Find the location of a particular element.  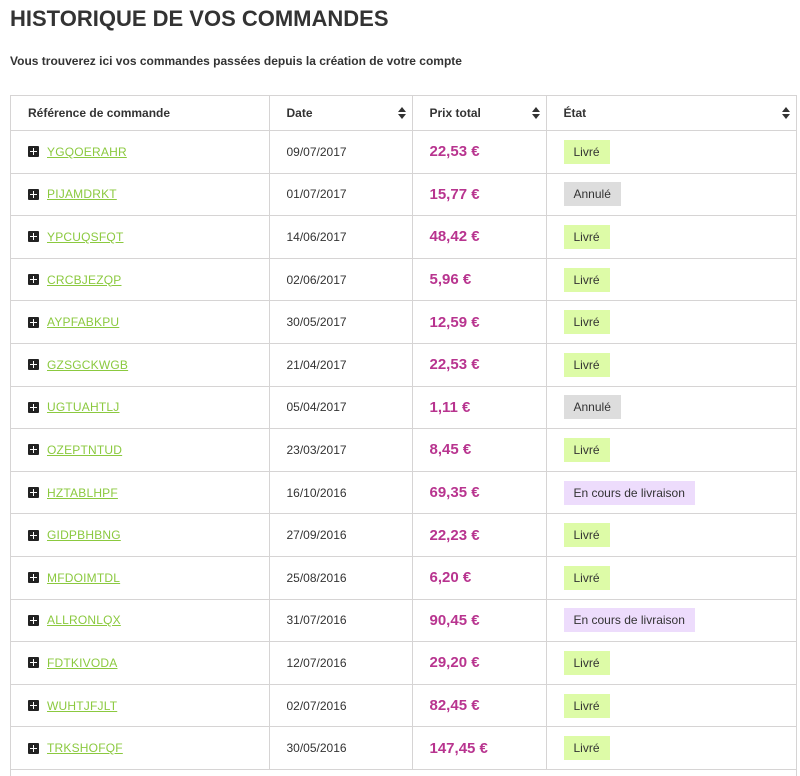

table-row: YPCUQSFQT 14/06/2017 48,42 € Livré is located at coordinates (403, 237).